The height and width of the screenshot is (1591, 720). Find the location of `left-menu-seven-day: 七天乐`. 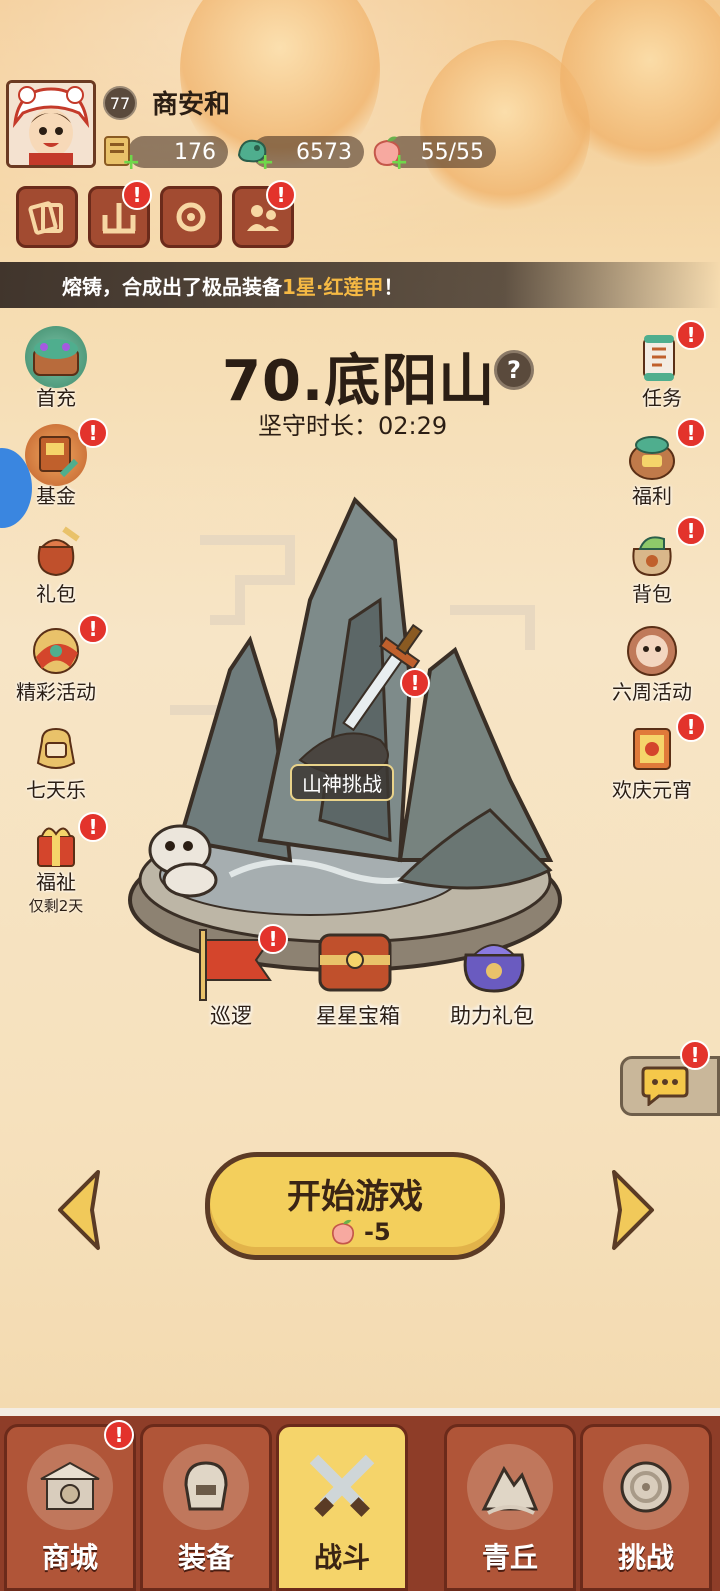

left-menu-seven-day: 七天乐 is located at coordinates (56, 763).